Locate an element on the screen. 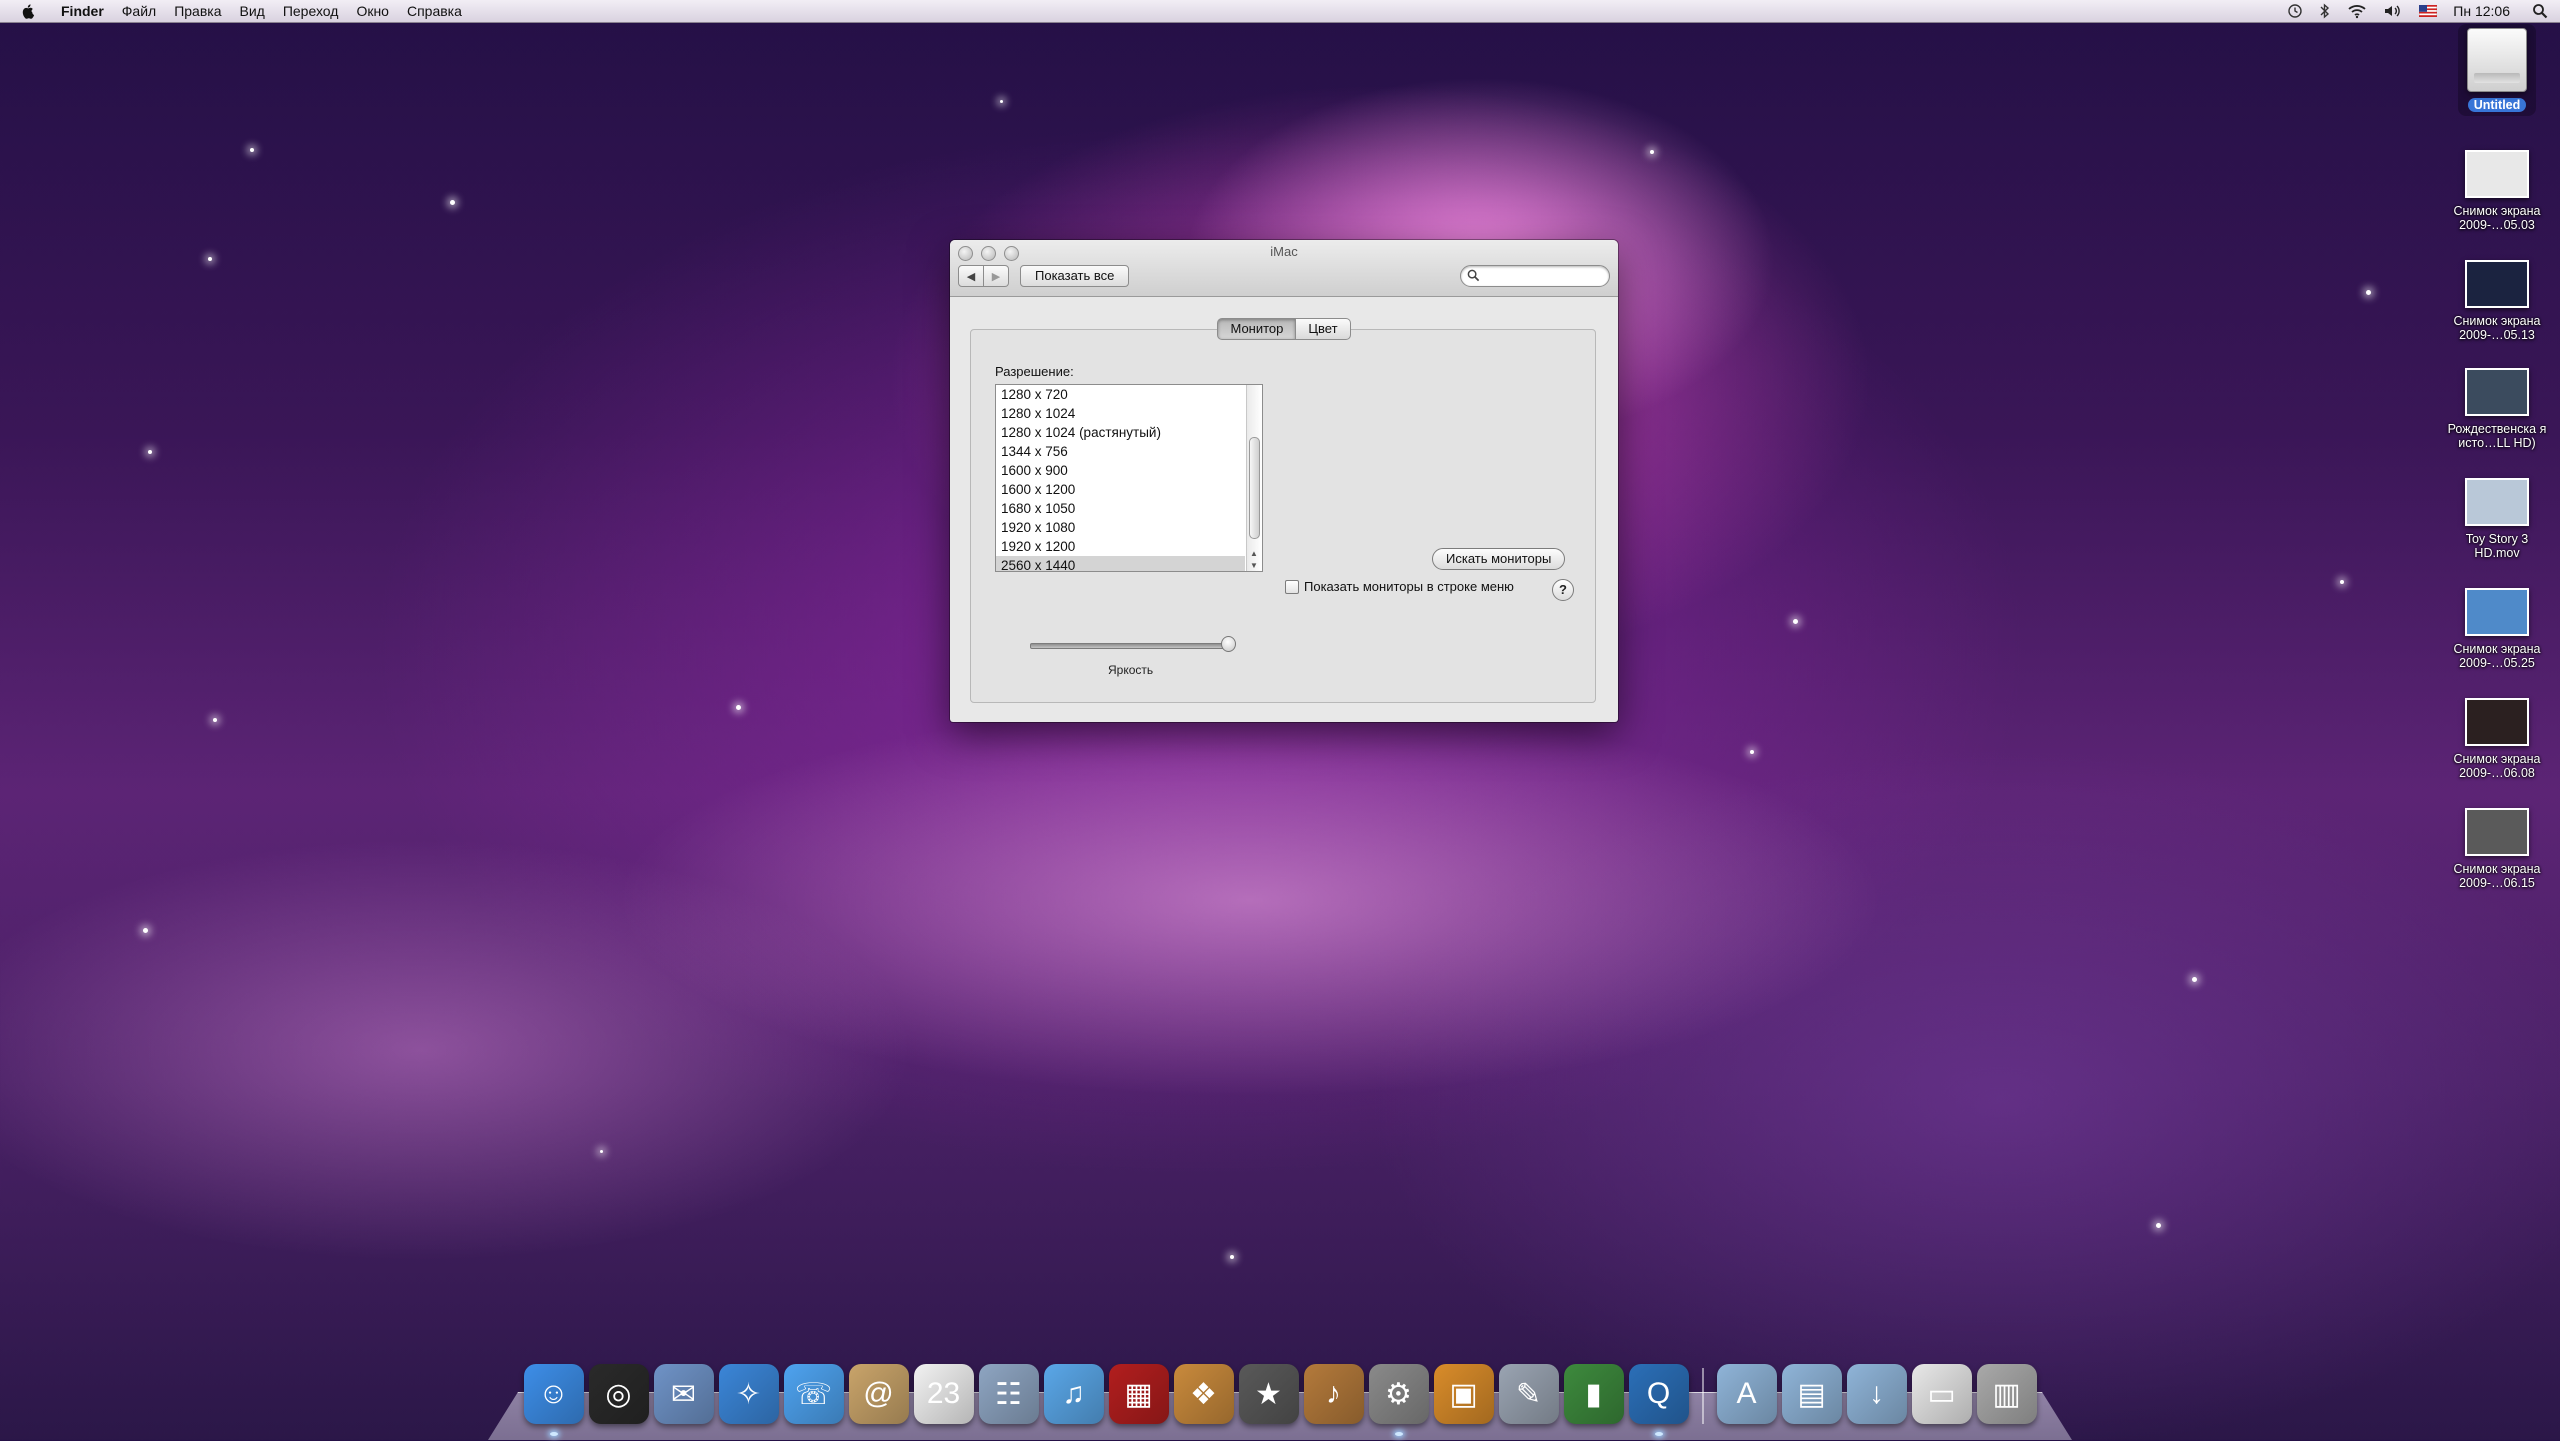  resolution-option: 1600 x 1200 is located at coordinates (1120, 489).